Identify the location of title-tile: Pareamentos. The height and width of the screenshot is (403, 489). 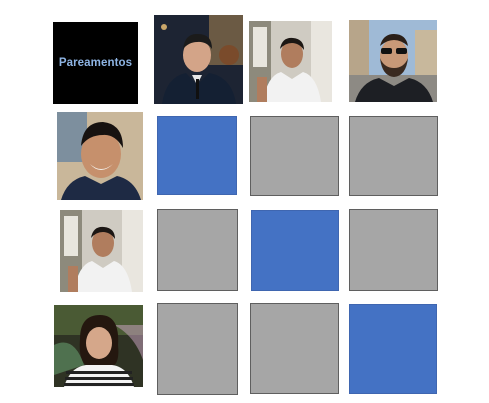
(95, 63).